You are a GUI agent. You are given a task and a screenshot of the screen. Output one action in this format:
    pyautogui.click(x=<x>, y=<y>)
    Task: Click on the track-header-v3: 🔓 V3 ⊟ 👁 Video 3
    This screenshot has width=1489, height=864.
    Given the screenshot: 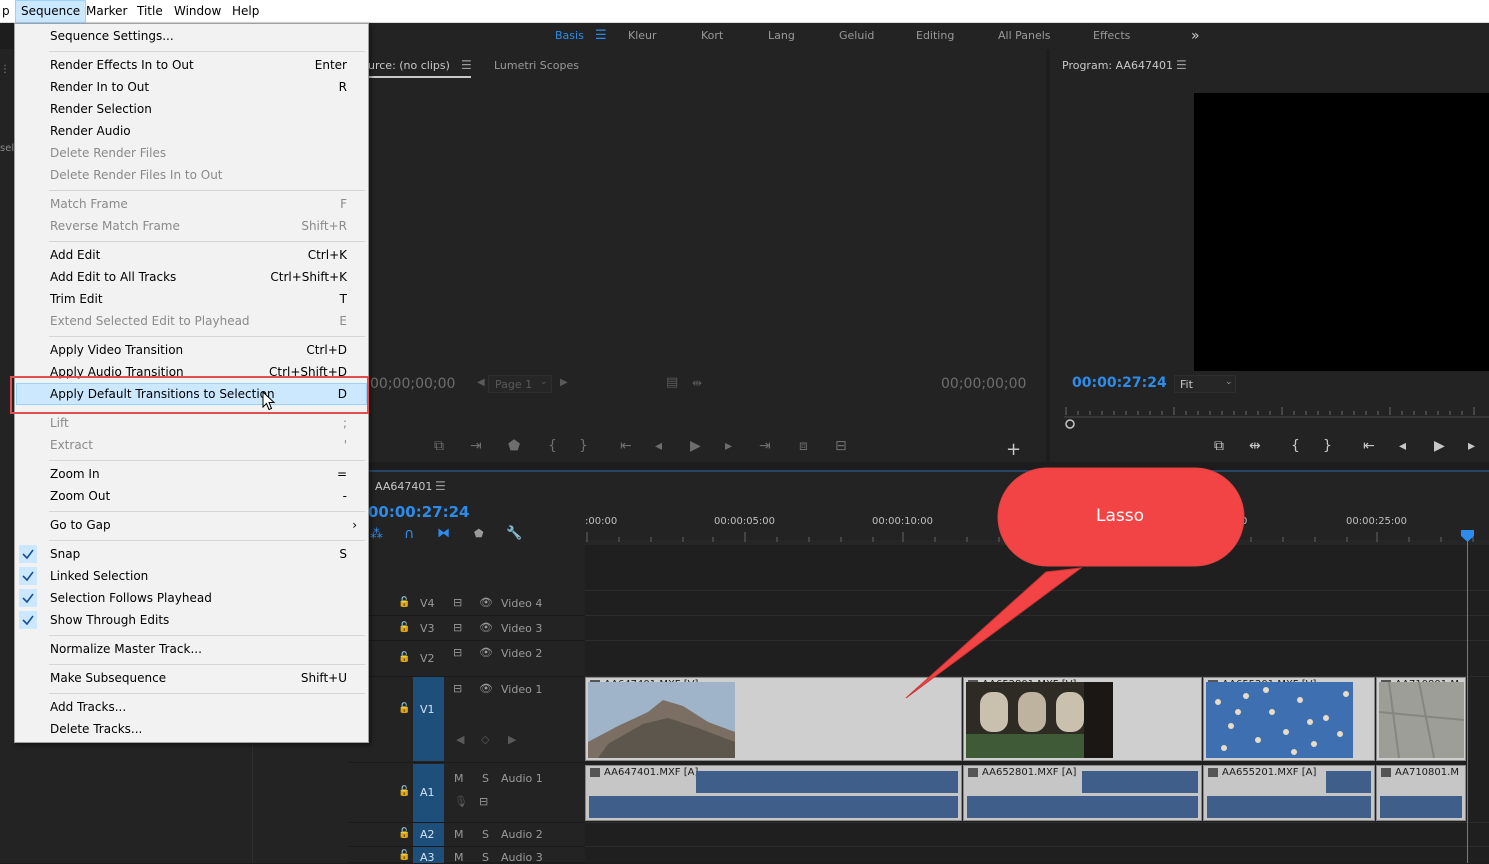 What is the action you would take?
    pyautogui.click(x=466, y=628)
    